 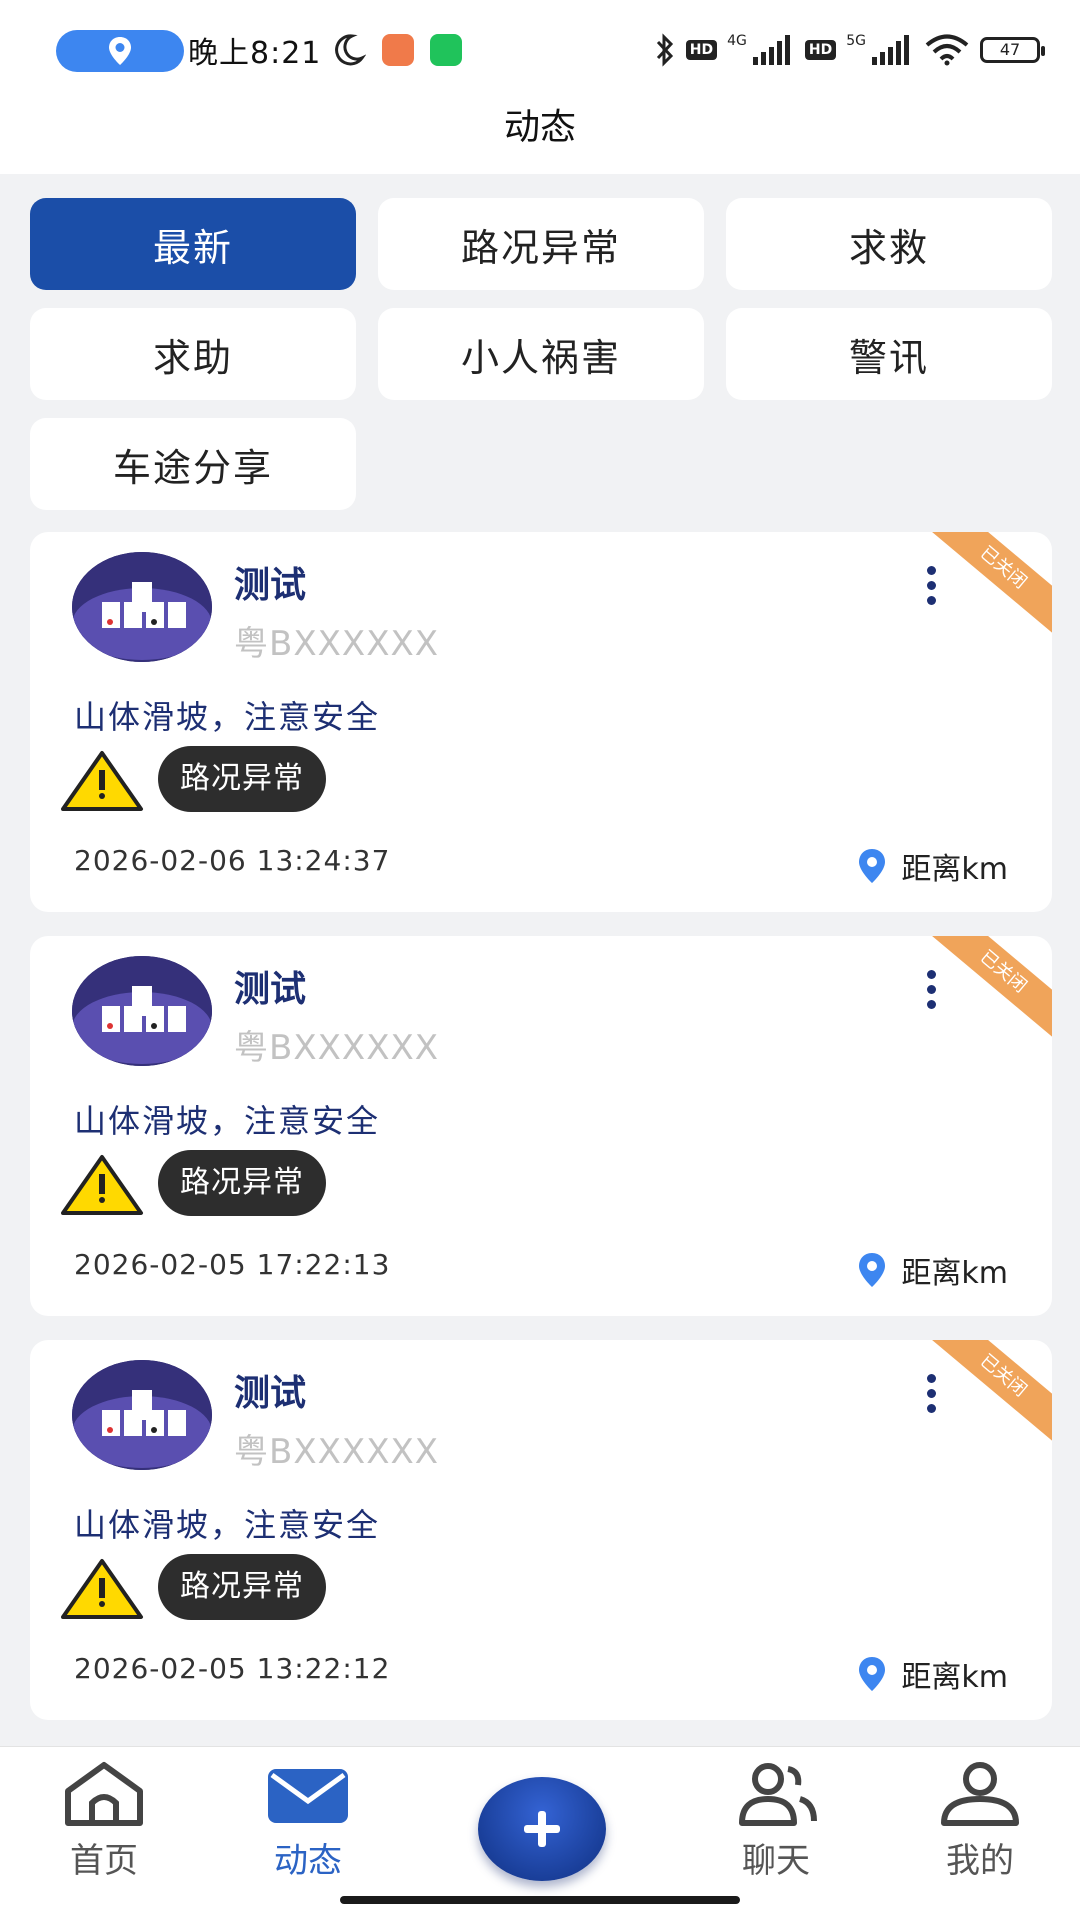 I want to click on add-post-button, so click(x=542, y=1829).